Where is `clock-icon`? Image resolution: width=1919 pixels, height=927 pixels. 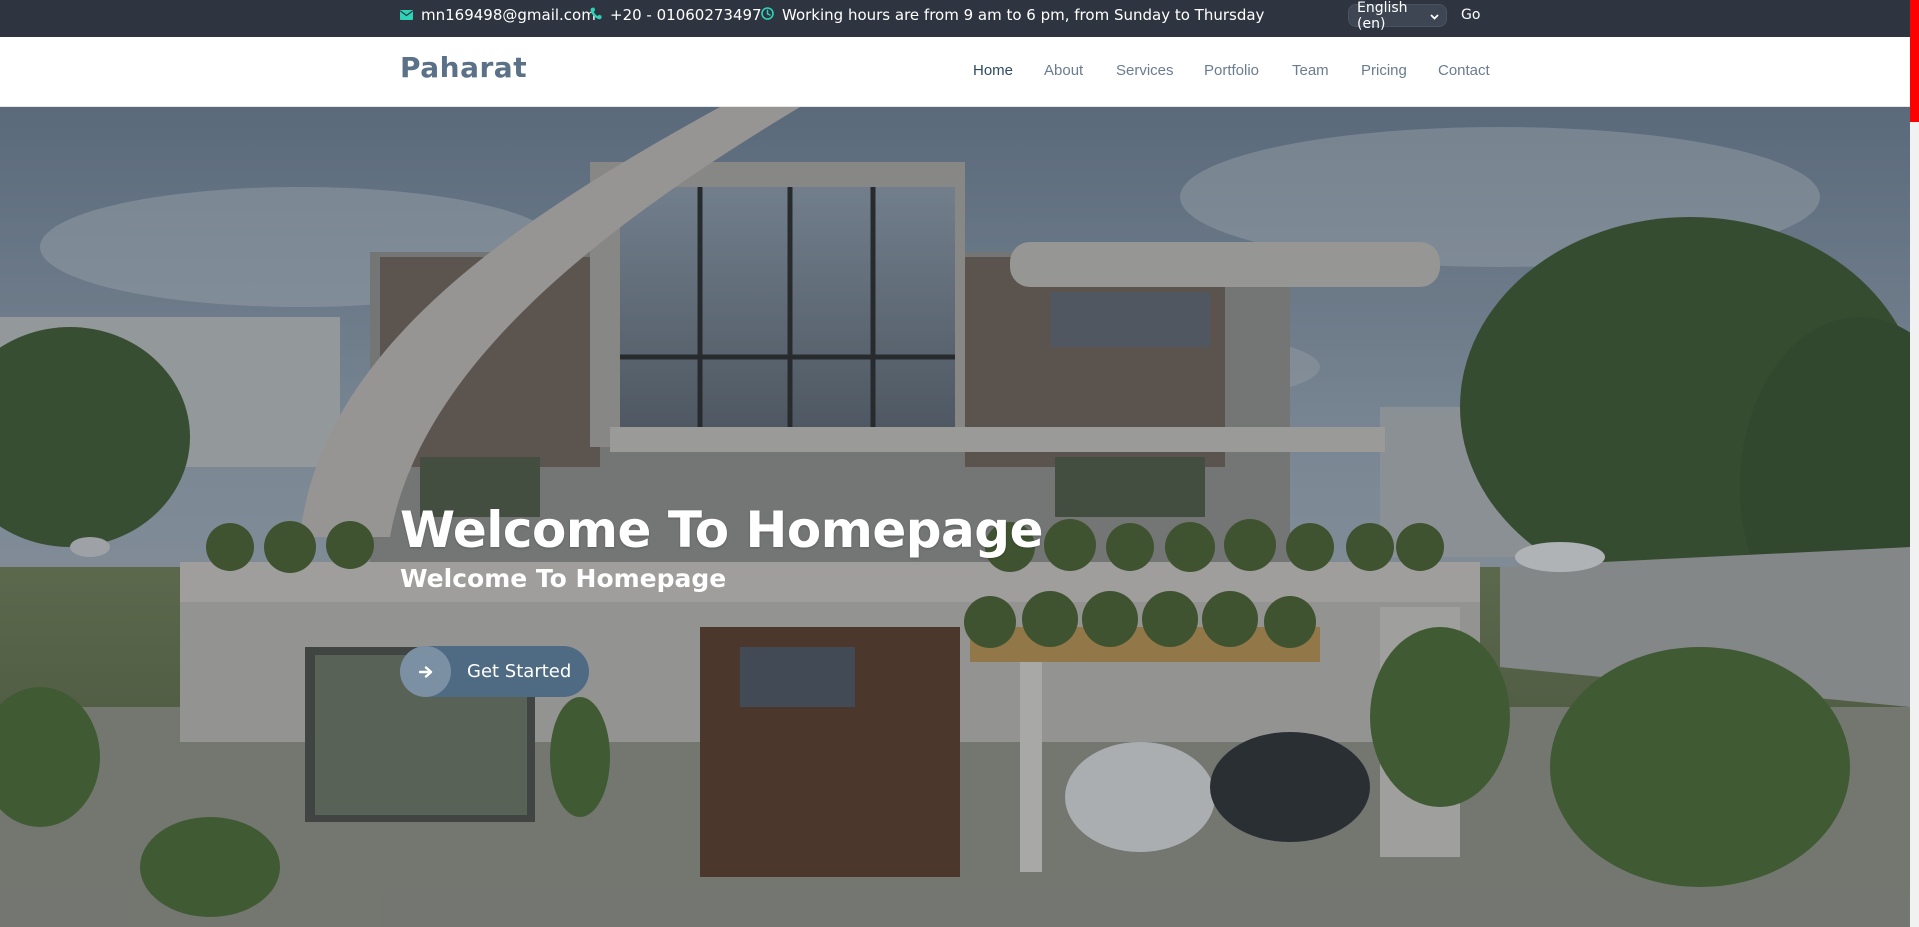
clock-icon is located at coordinates (767, 15).